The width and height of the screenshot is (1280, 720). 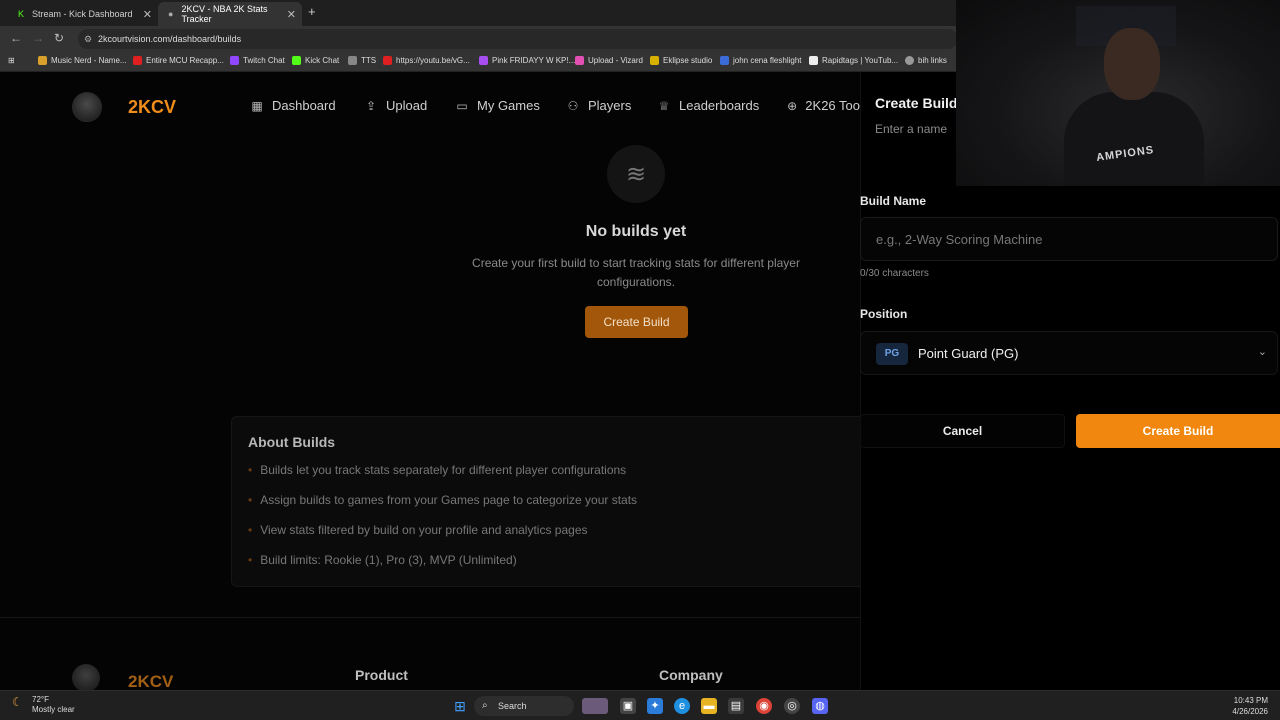 I want to click on kick-icon: K, so click(x=20, y=14).